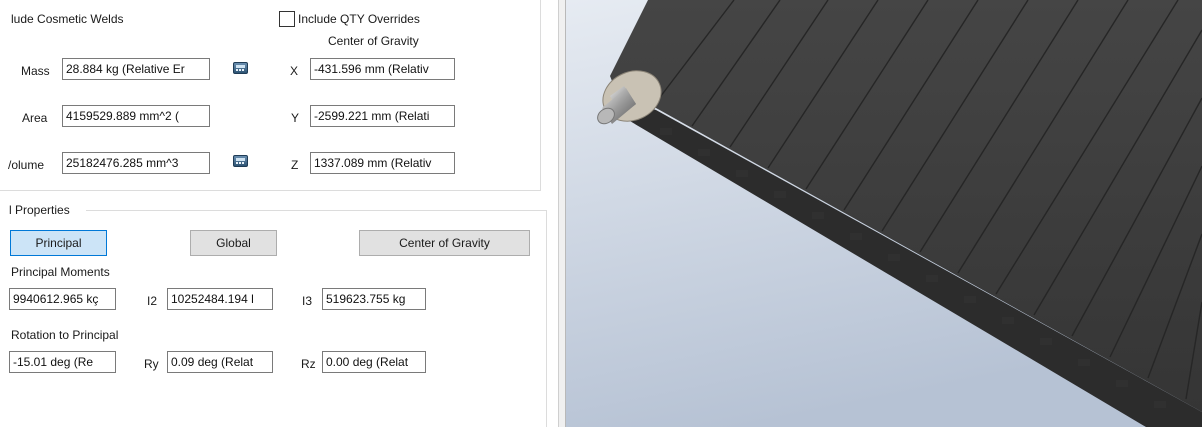 The height and width of the screenshot is (427, 1202). I want to click on i1-field: 9940612.965 kç, so click(62, 299).